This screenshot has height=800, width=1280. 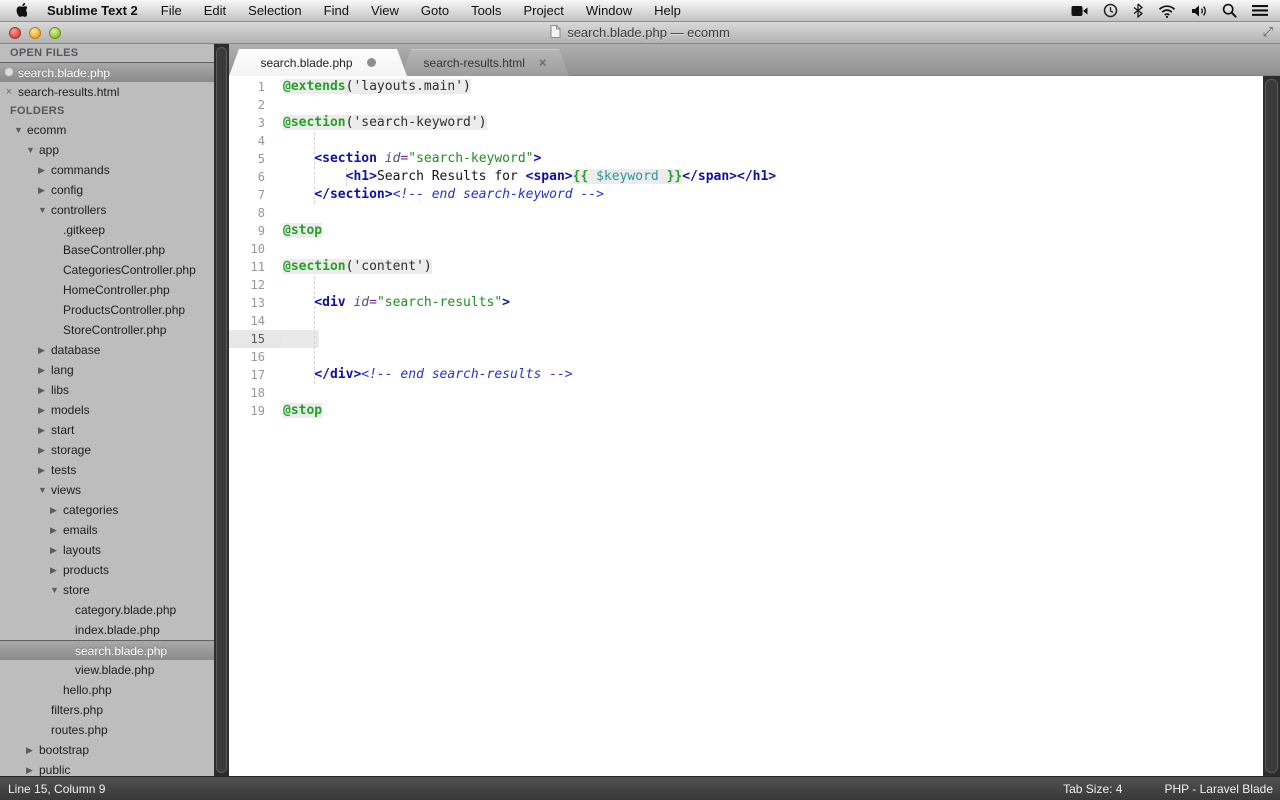 What do you see at coordinates (107, 530) in the screenshot?
I see `tree-item-emails: ▶ emails` at bounding box center [107, 530].